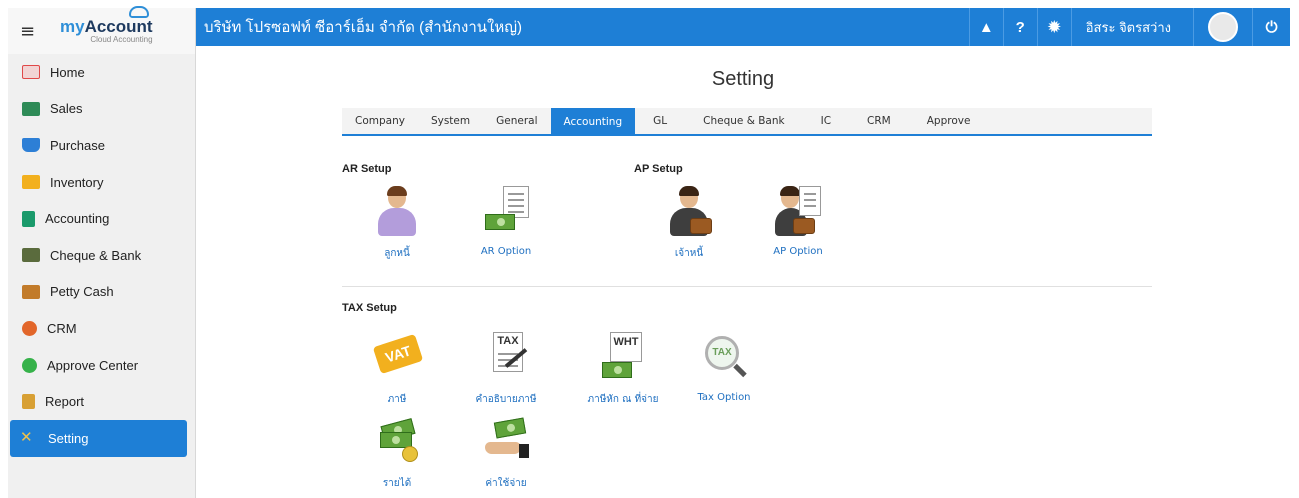 Image resolution: width=1299 pixels, height=498 pixels. Describe the element at coordinates (506, 357) in the screenshot. I see `tax-document-icon: TAX` at that location.